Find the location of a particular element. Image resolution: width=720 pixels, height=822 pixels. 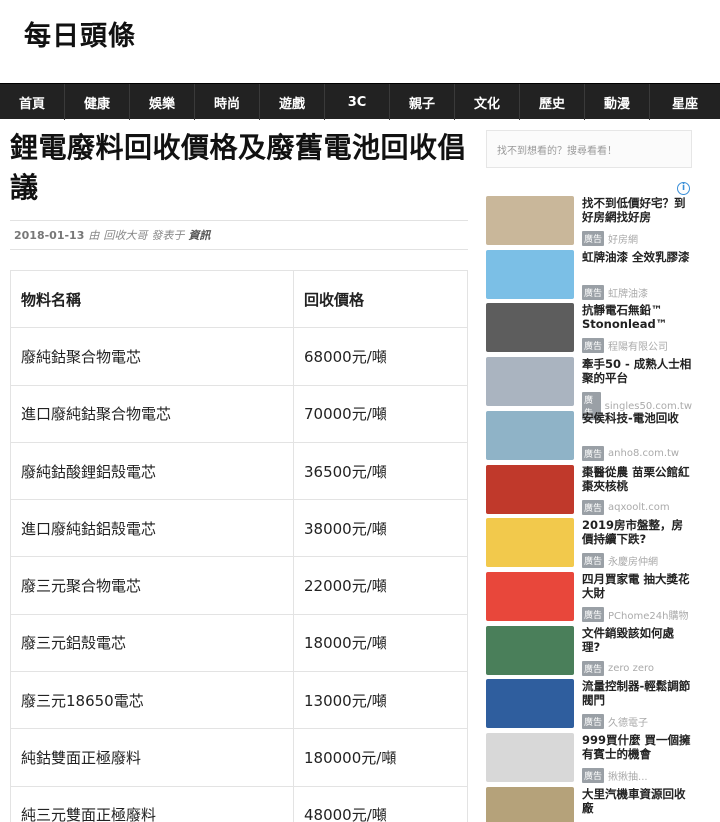

ad-source-name: 久德電子 is located at coordinates (628, 724).